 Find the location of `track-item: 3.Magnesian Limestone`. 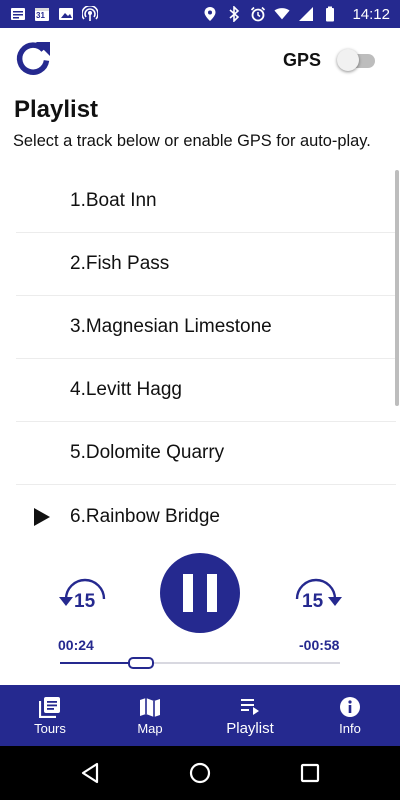

track-item: 3.Magnesian Limestone is located at coordinates (206, 327).